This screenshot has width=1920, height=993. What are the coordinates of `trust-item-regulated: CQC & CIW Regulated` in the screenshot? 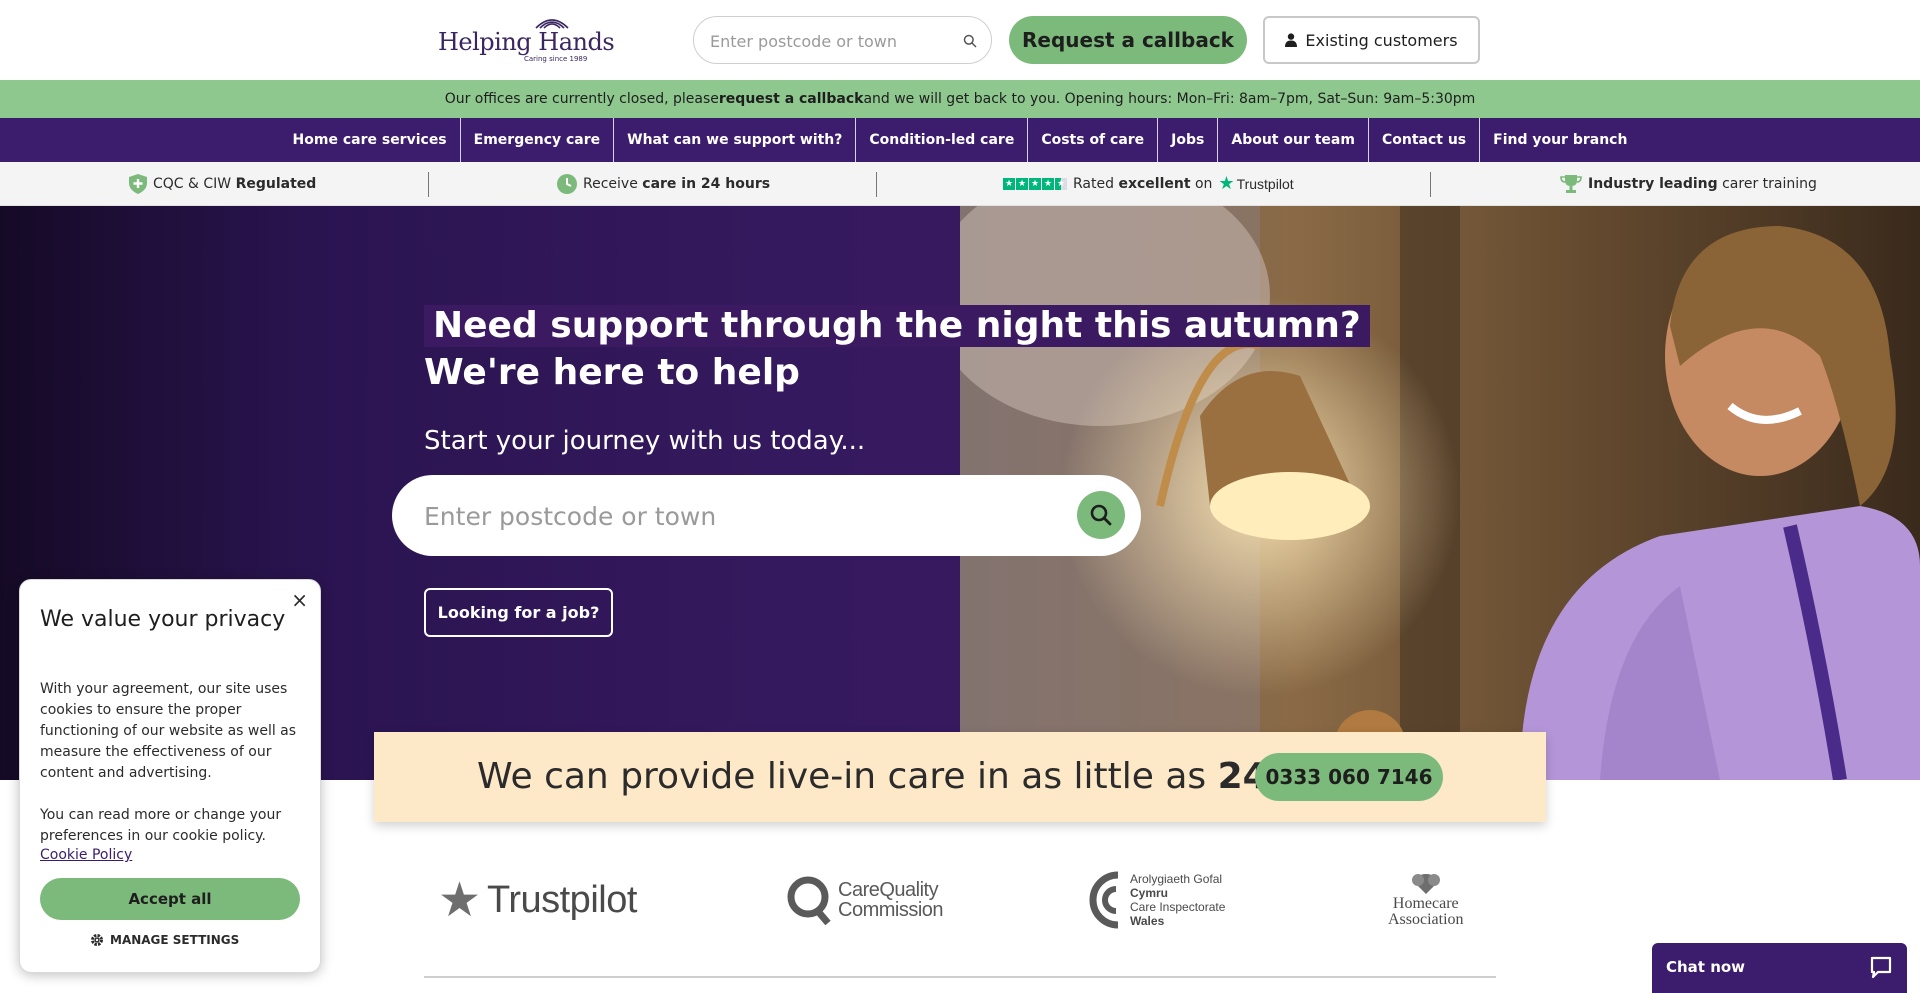 It's located at (222, 184).